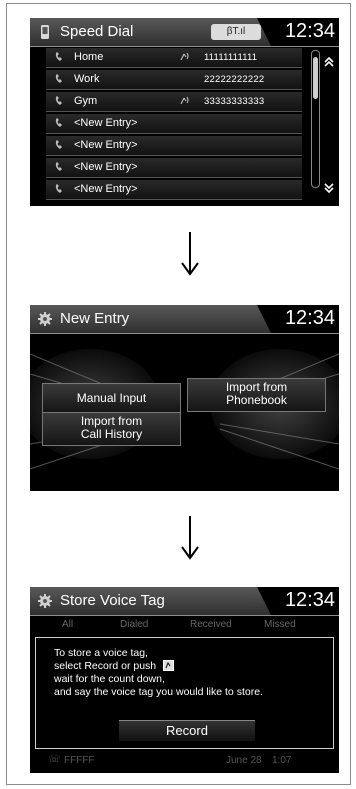  Describe the element at coordinates (315, 78) in the screenshot. I see `scrollbar-thumb` at that location.